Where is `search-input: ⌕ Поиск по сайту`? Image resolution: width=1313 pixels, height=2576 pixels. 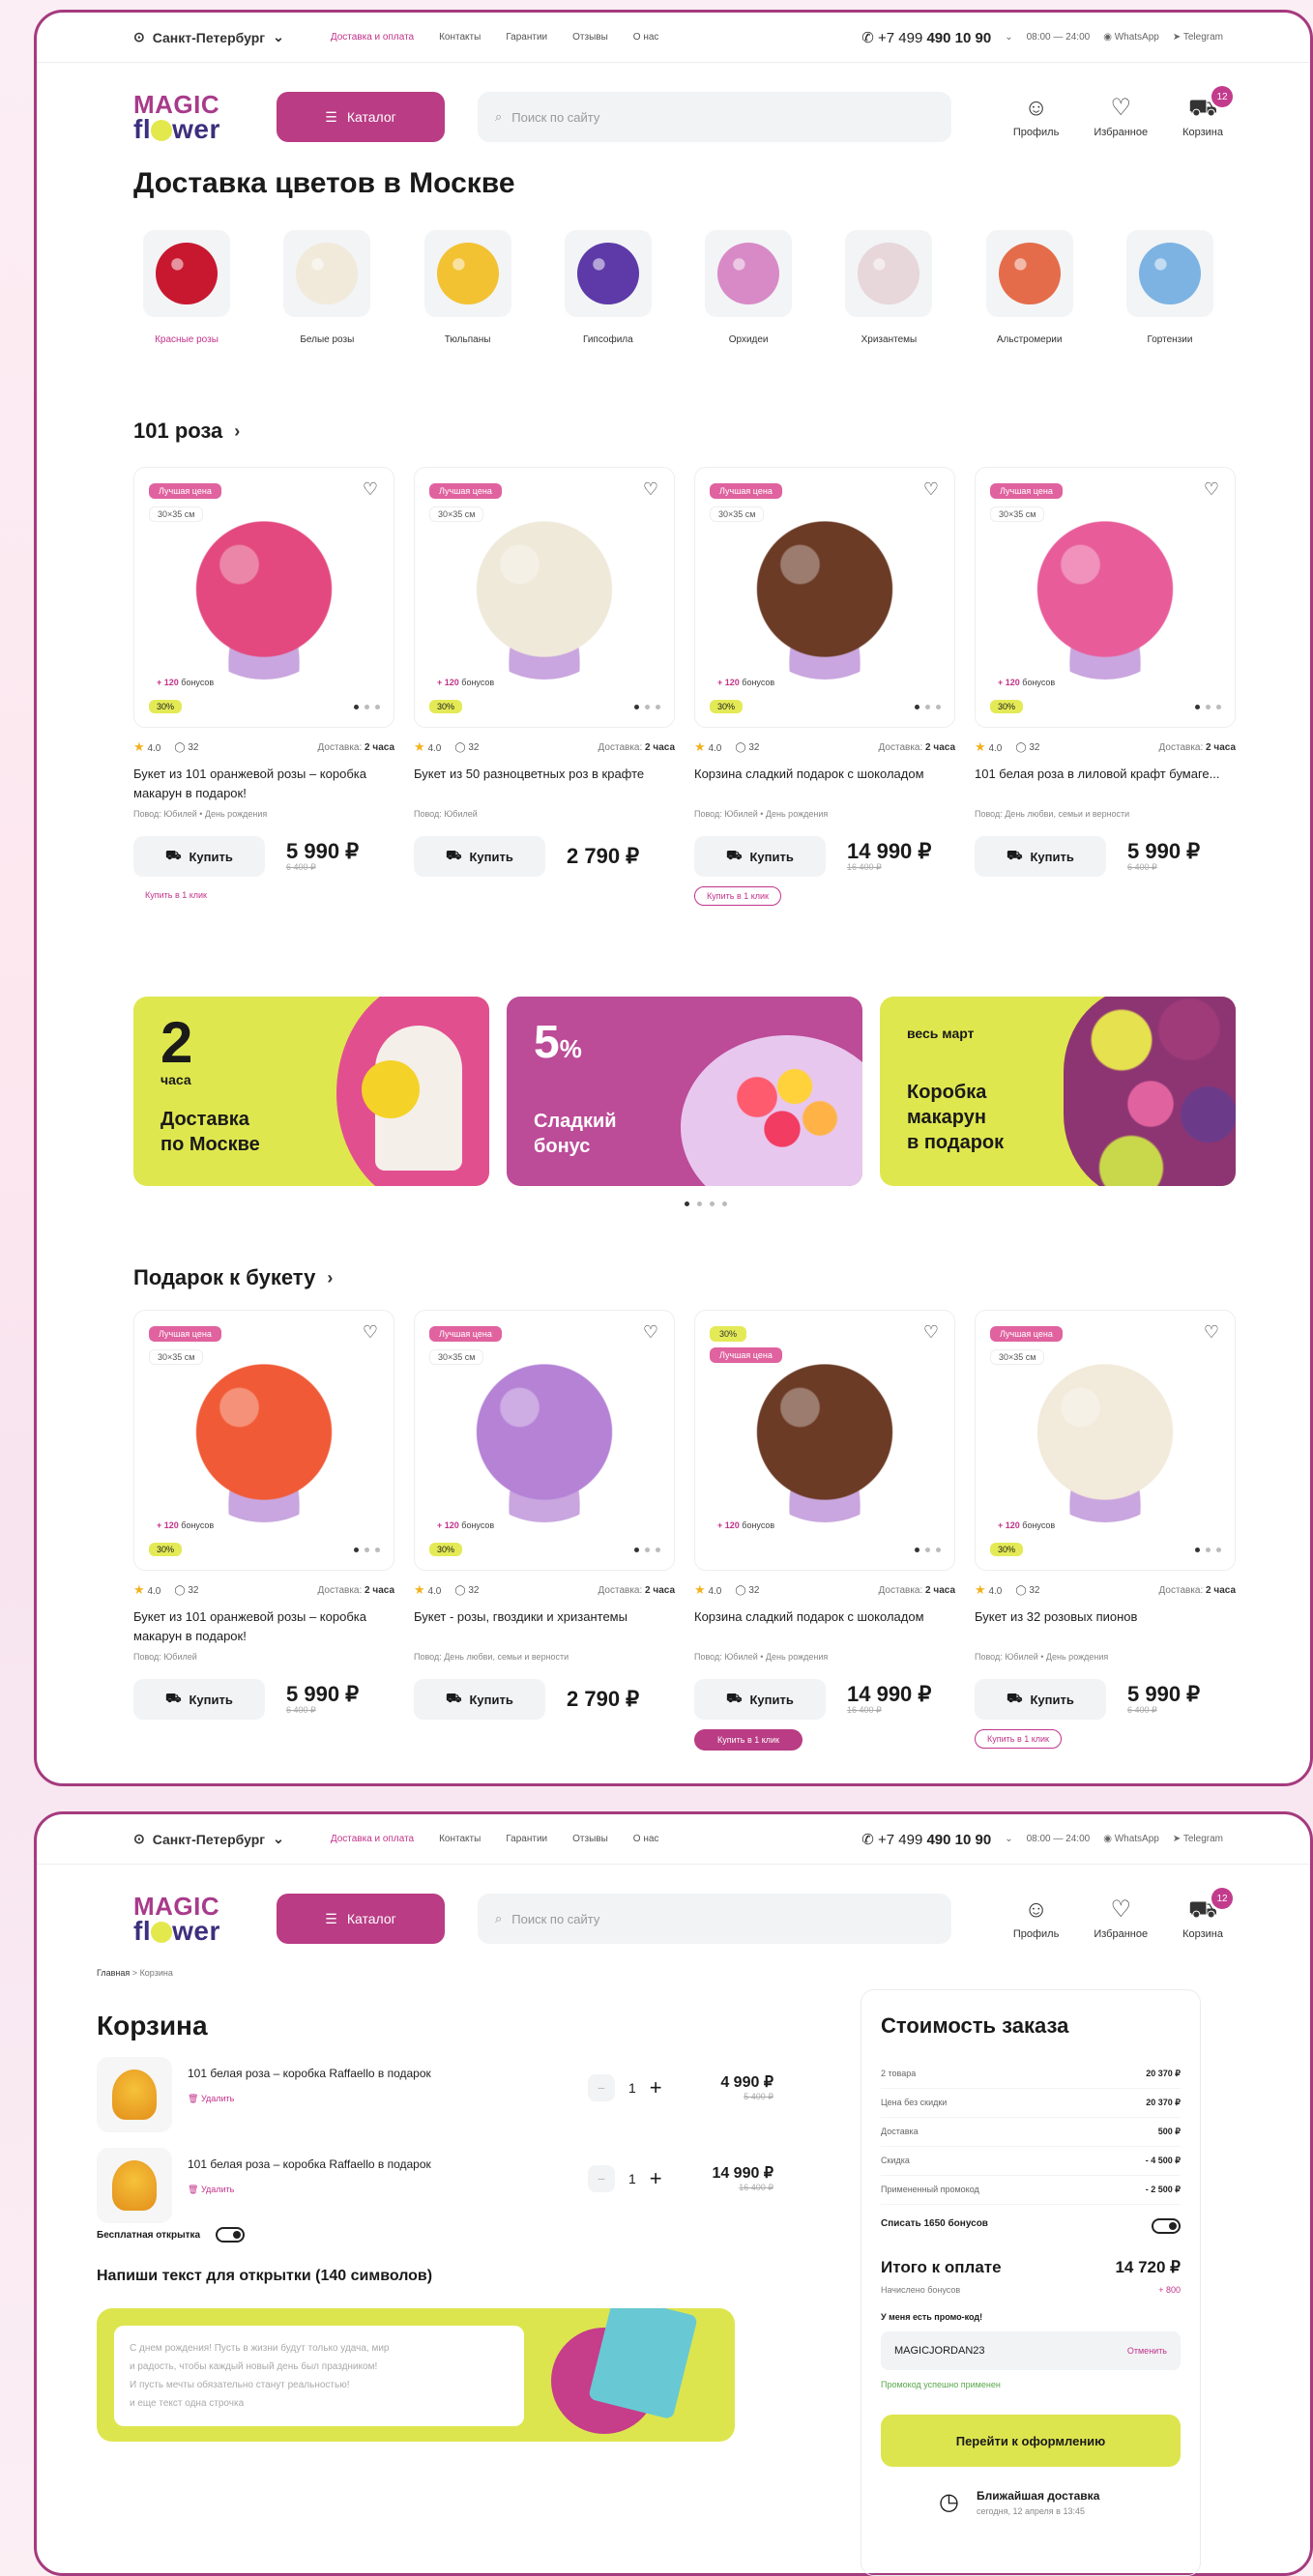
search-input: ⌕ Поиск по сайту is located at coordinates (714, 1919).